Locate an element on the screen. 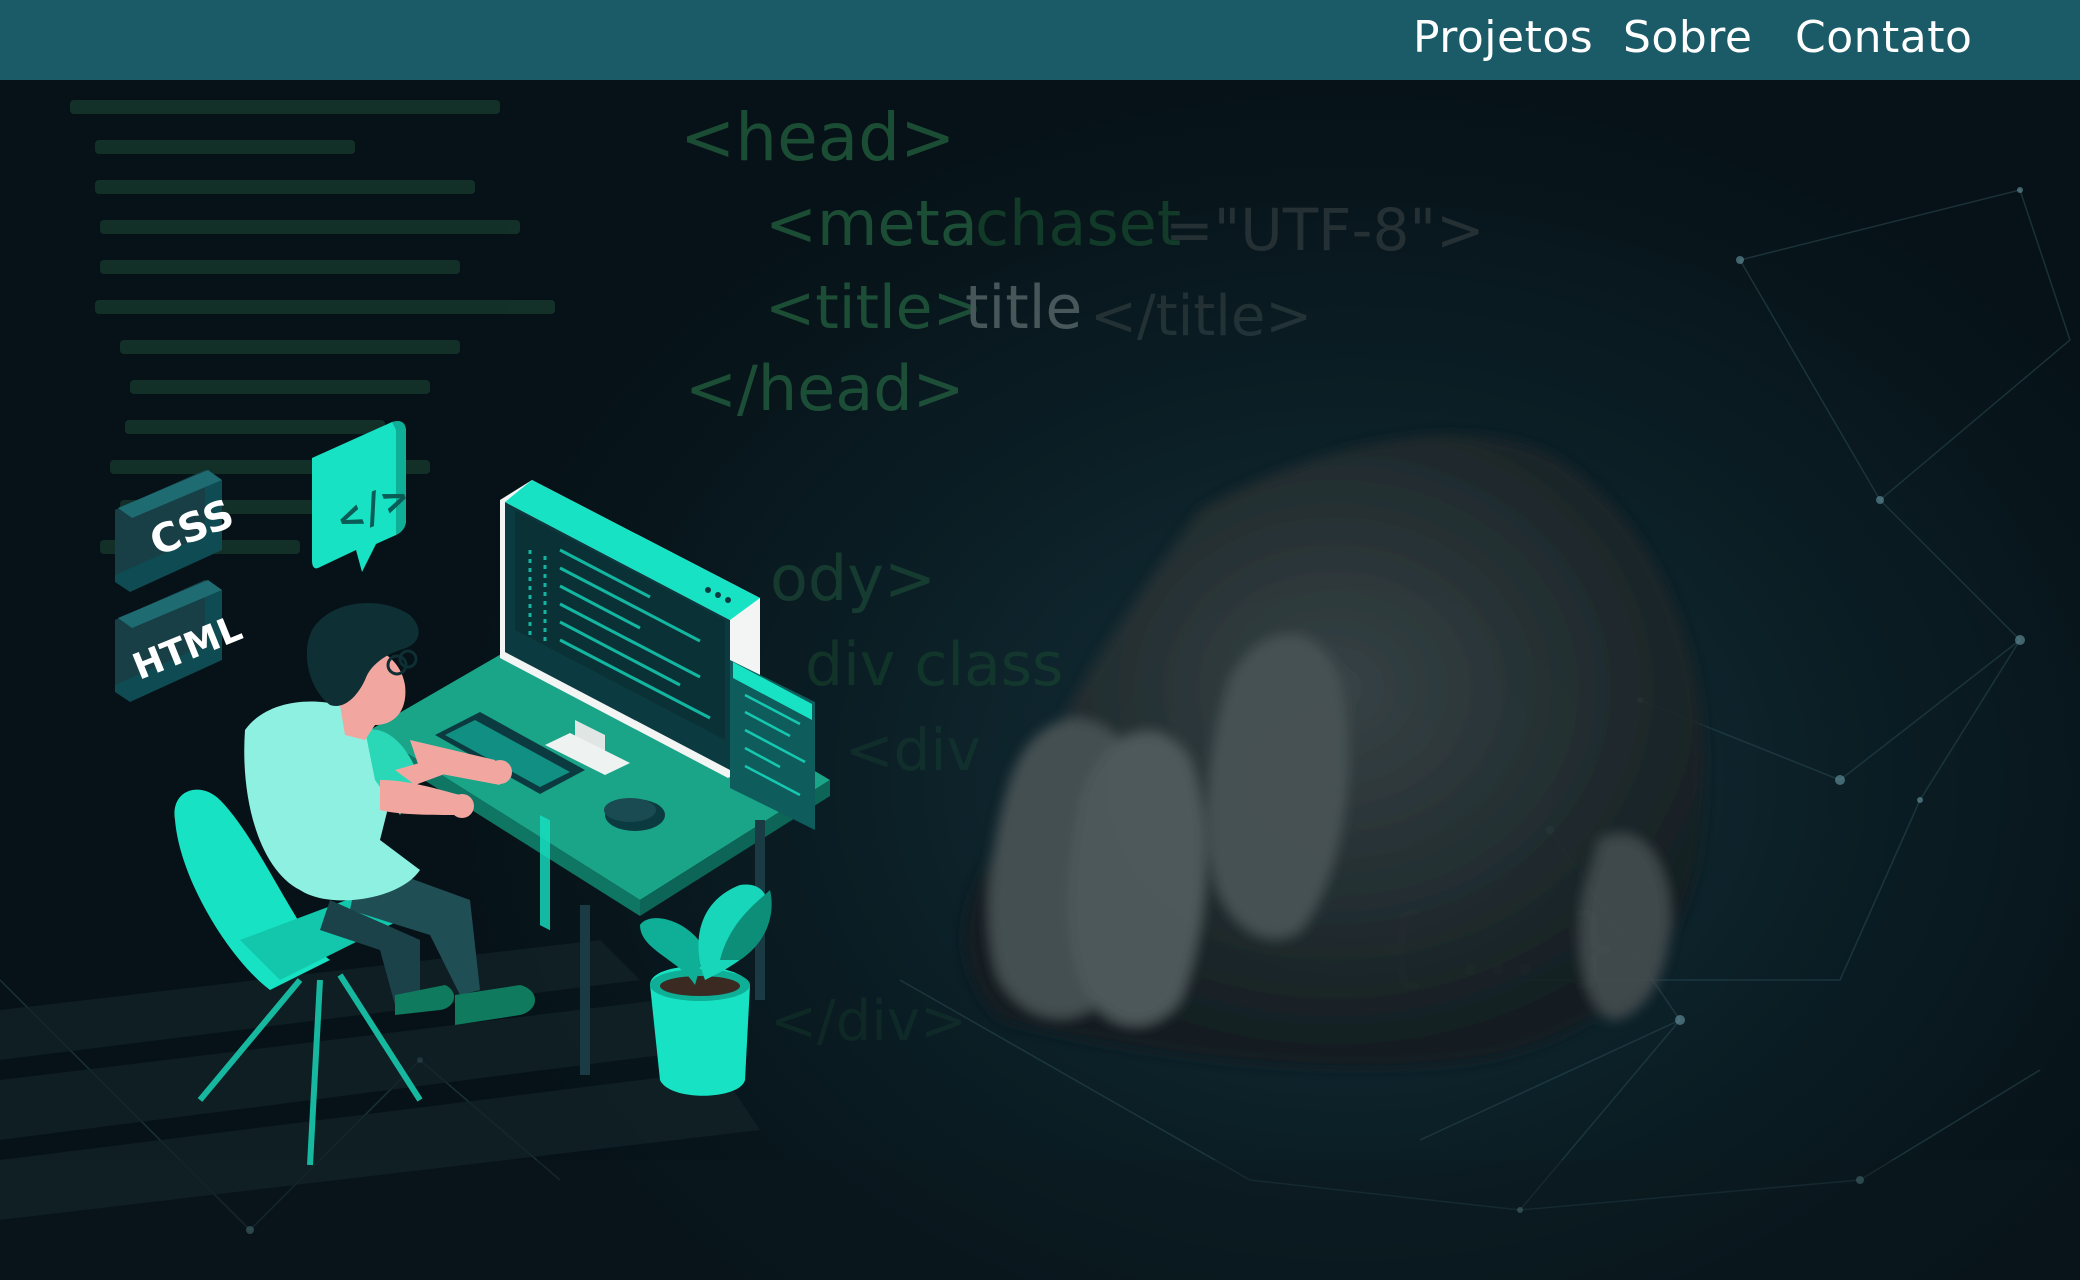 The width and height of the screenshot is (2080, 1280). potted-plant is located at coordinates (706, 990).